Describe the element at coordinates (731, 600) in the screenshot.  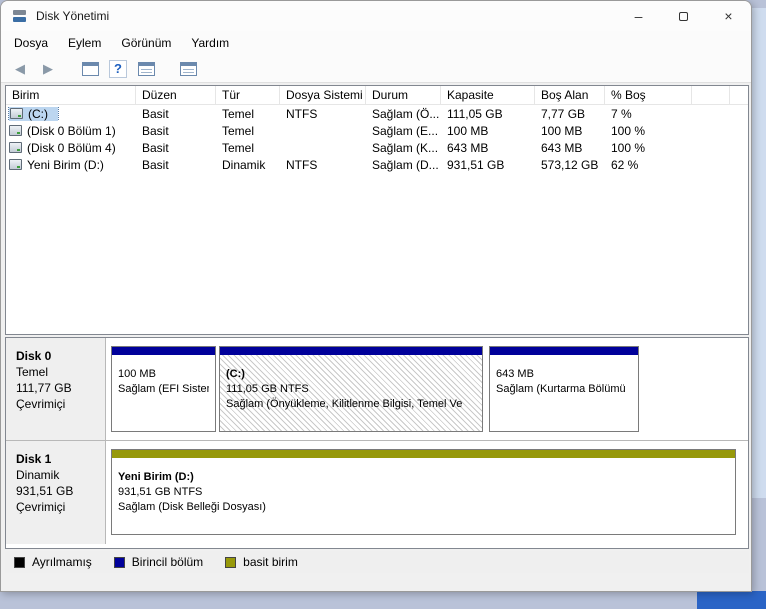
I see `desktop-fragment-taskbar` at that location.